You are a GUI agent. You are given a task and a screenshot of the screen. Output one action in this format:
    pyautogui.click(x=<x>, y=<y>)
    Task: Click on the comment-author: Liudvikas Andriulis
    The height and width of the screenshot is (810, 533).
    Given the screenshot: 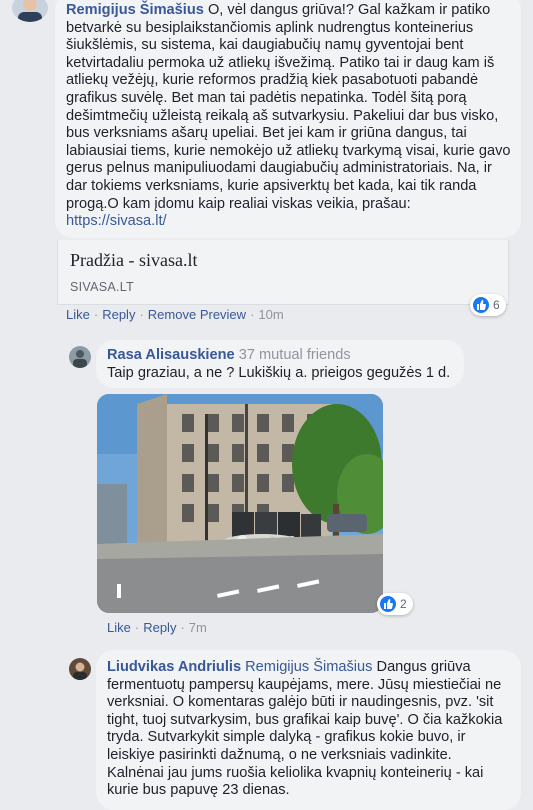 What is the action you would take?
    pyautogui.click(x=174, y=667)
    